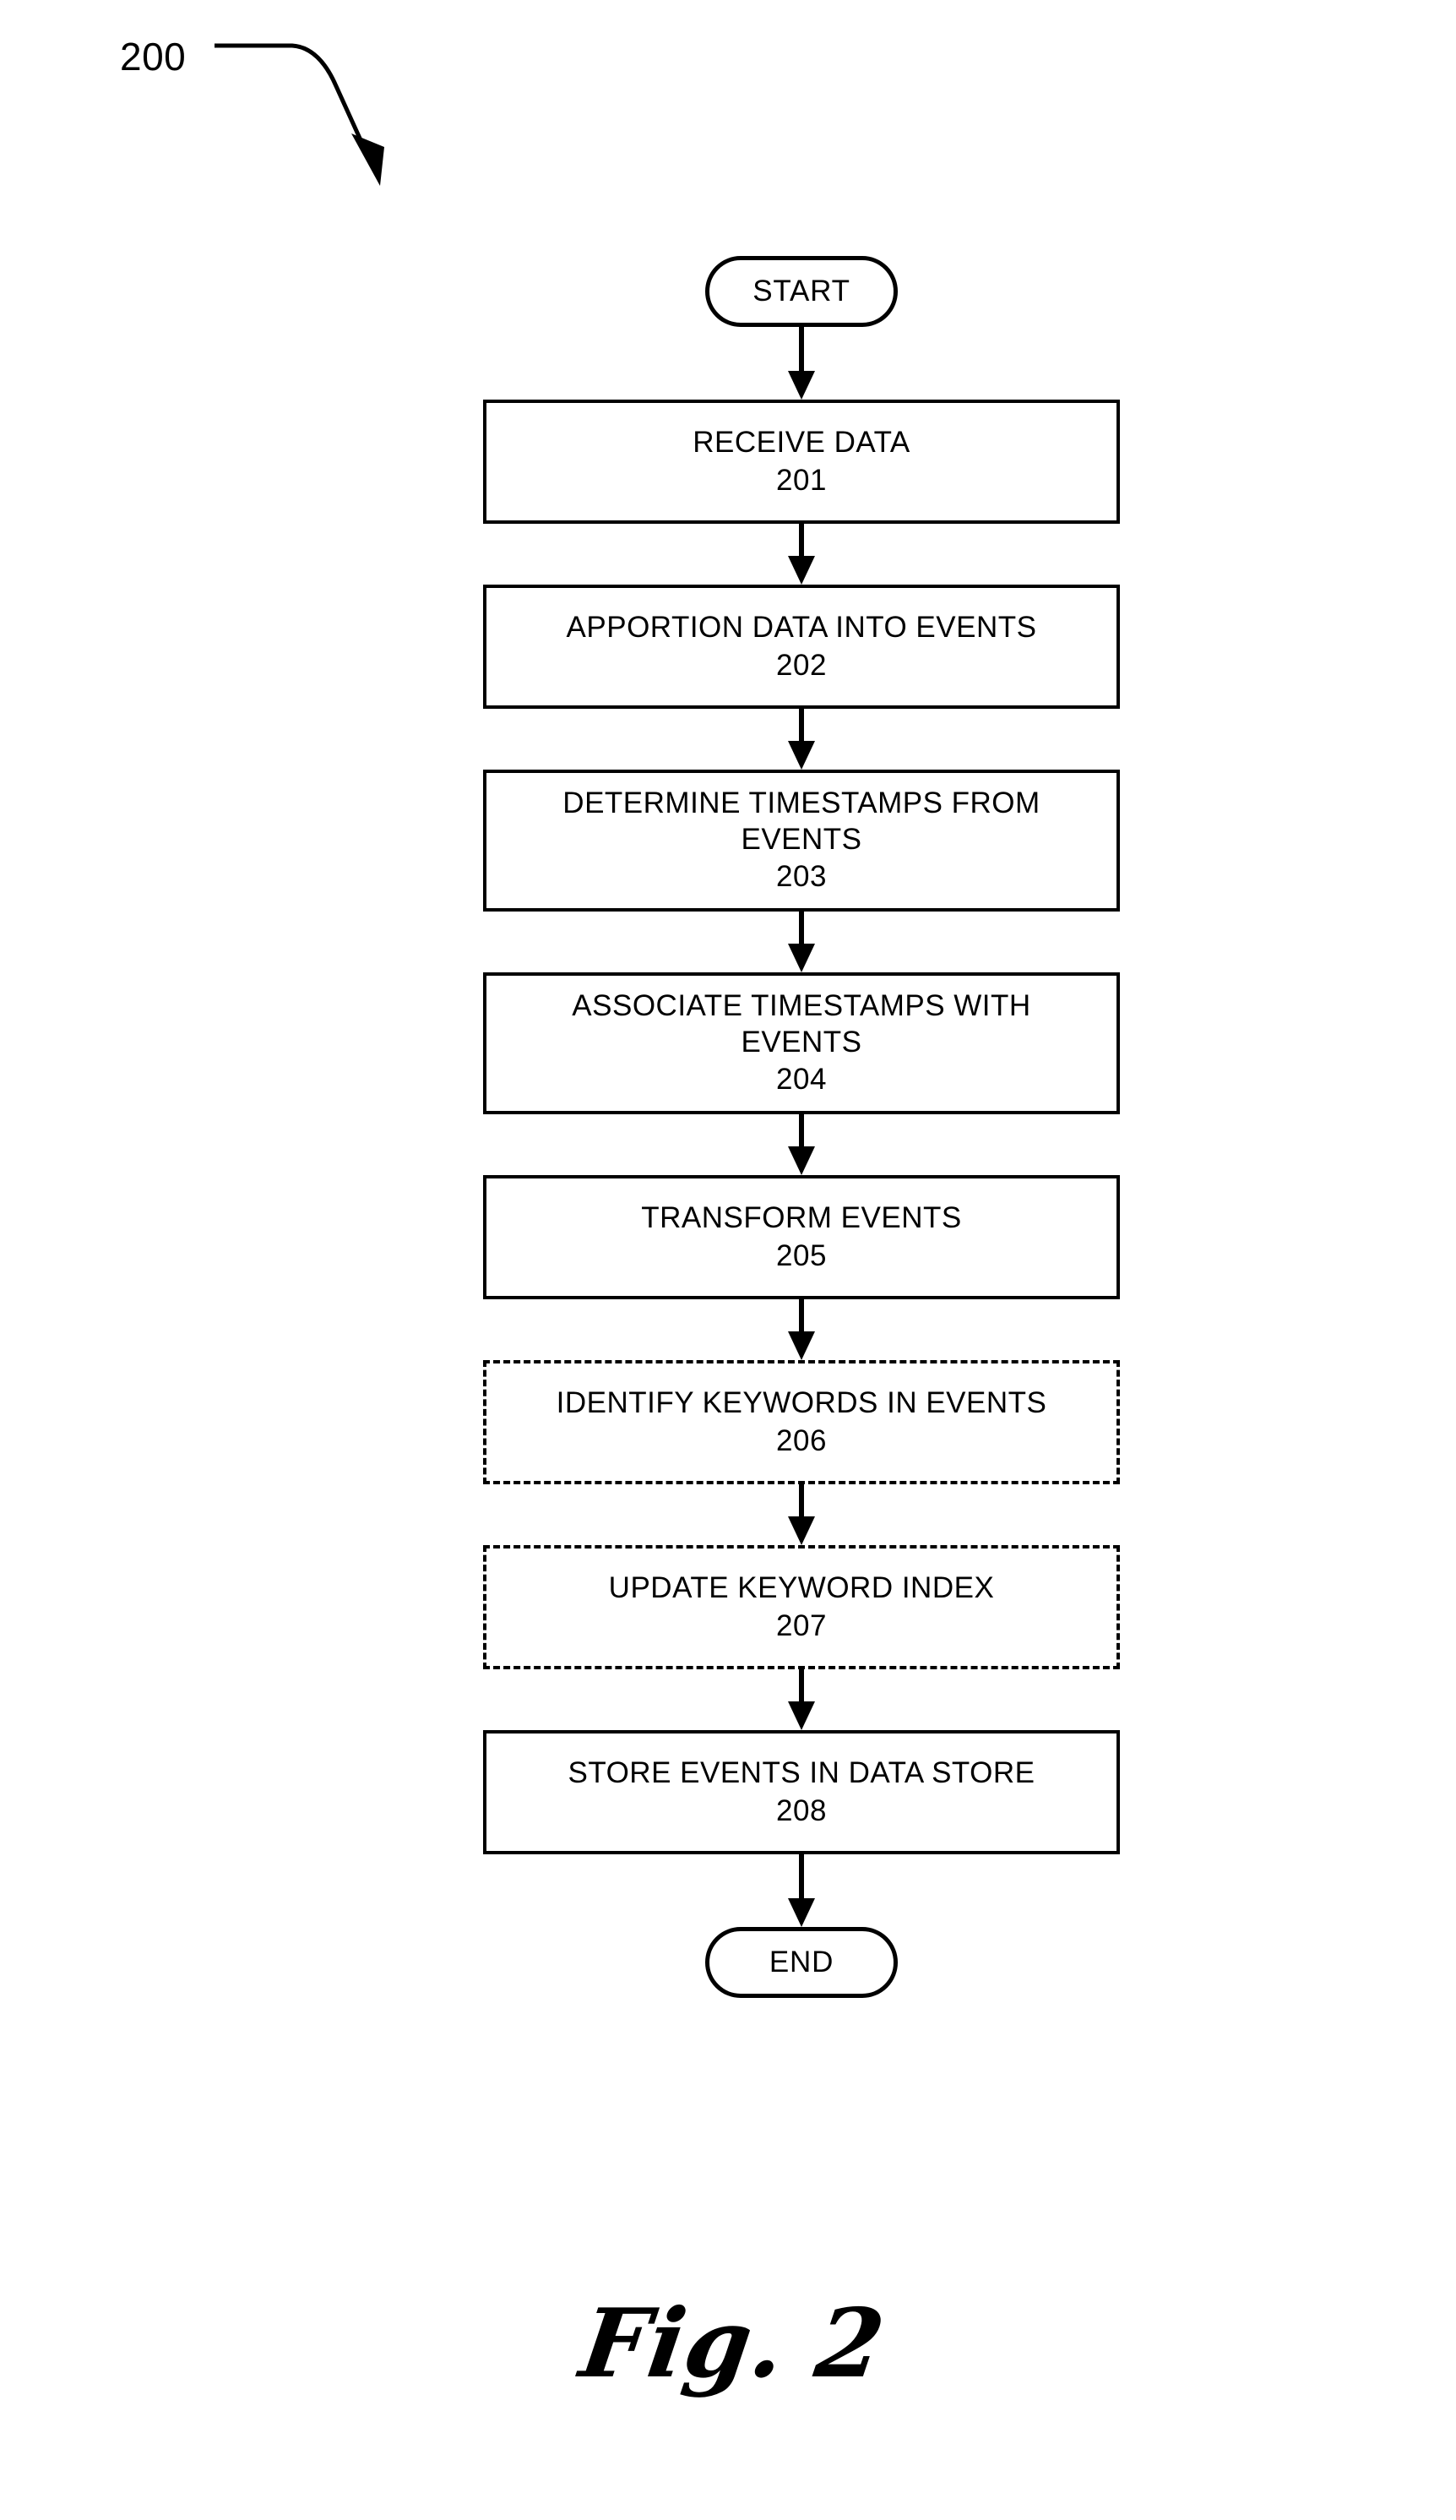 This screenshot has height=2520, width=1456. I want to click on flow-node-step-204-label: ASSOCIATE TIMESTAMPS WITH EVENTS, so click(801, 1023).